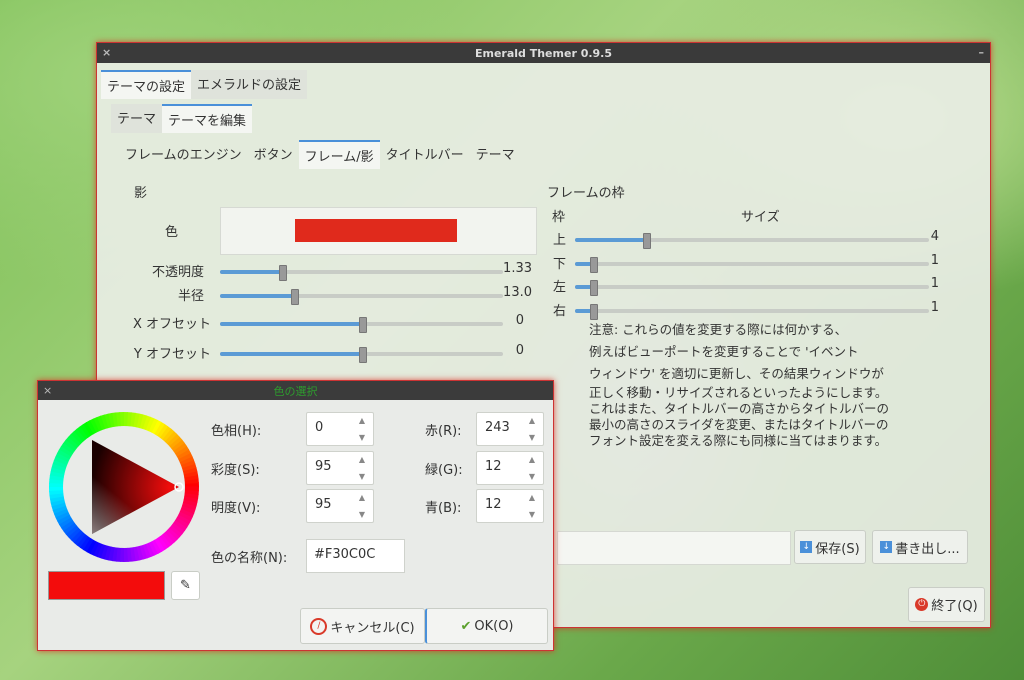  I want to click on note-line: 正しく移動・リサイズされるといったようにします。, so click(738, 392).